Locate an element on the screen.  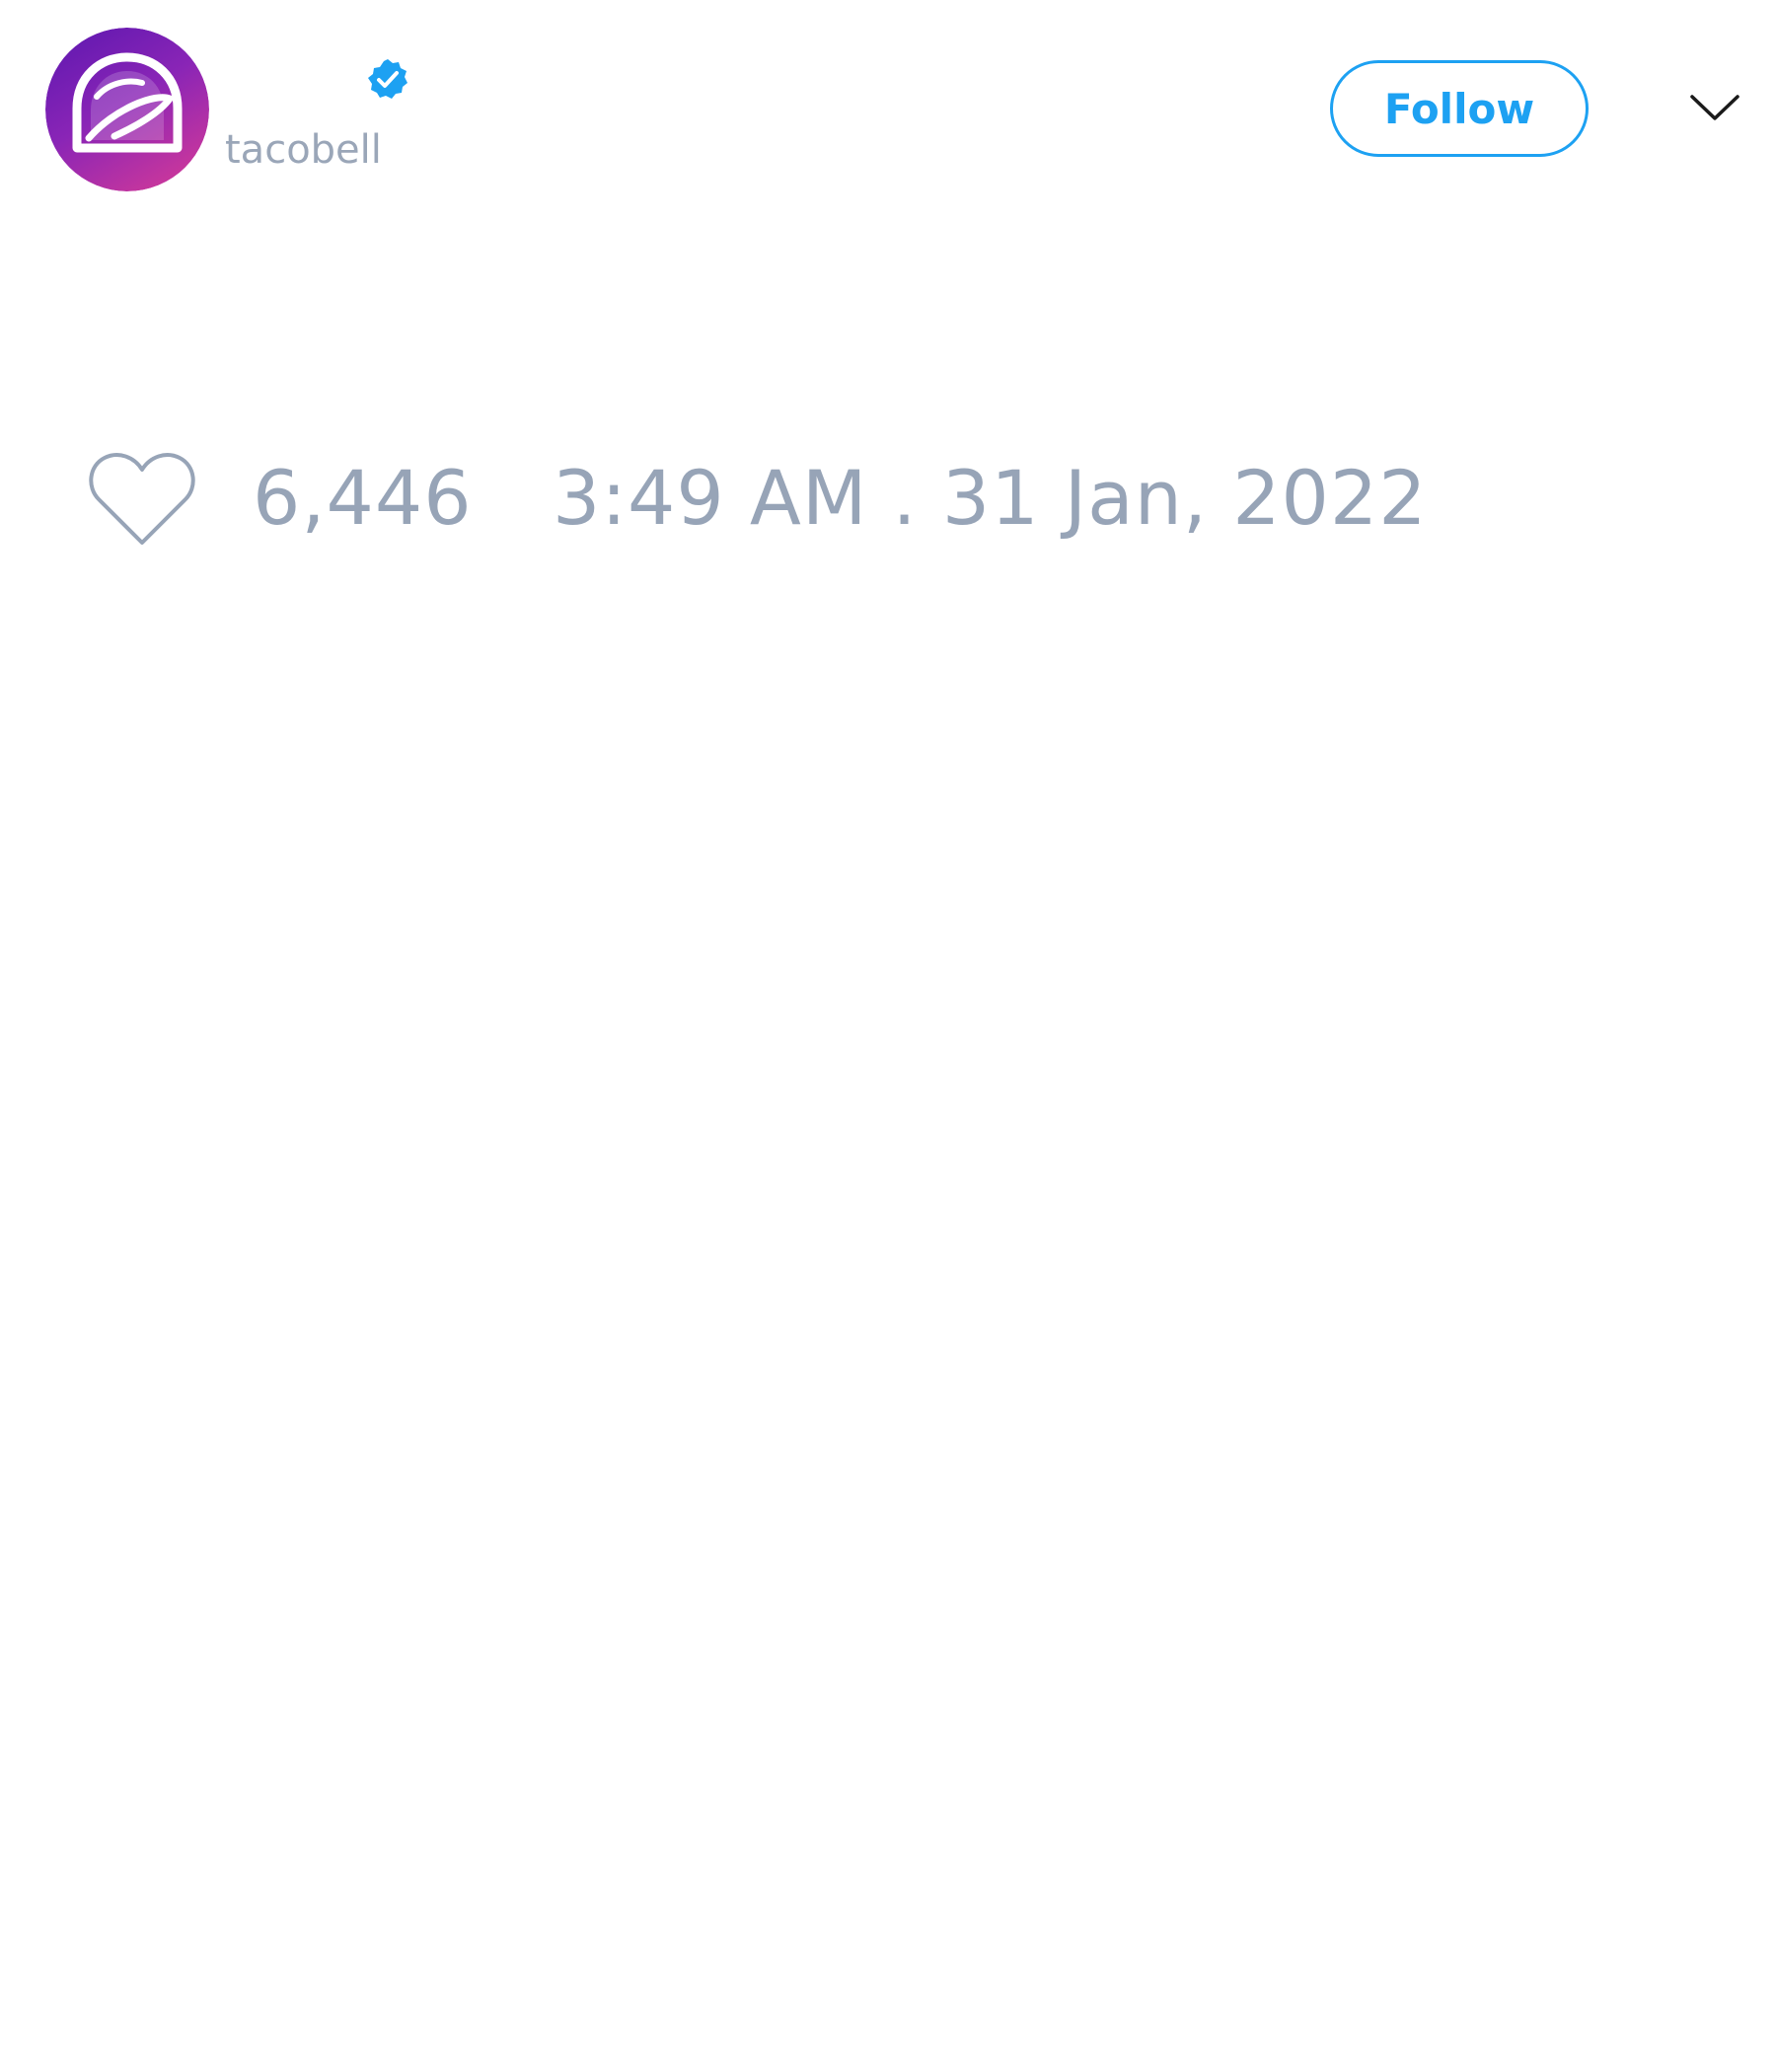
timestamp: 3:49 AM . 31 Jan, 2022 is located at coordinates (991, 499).